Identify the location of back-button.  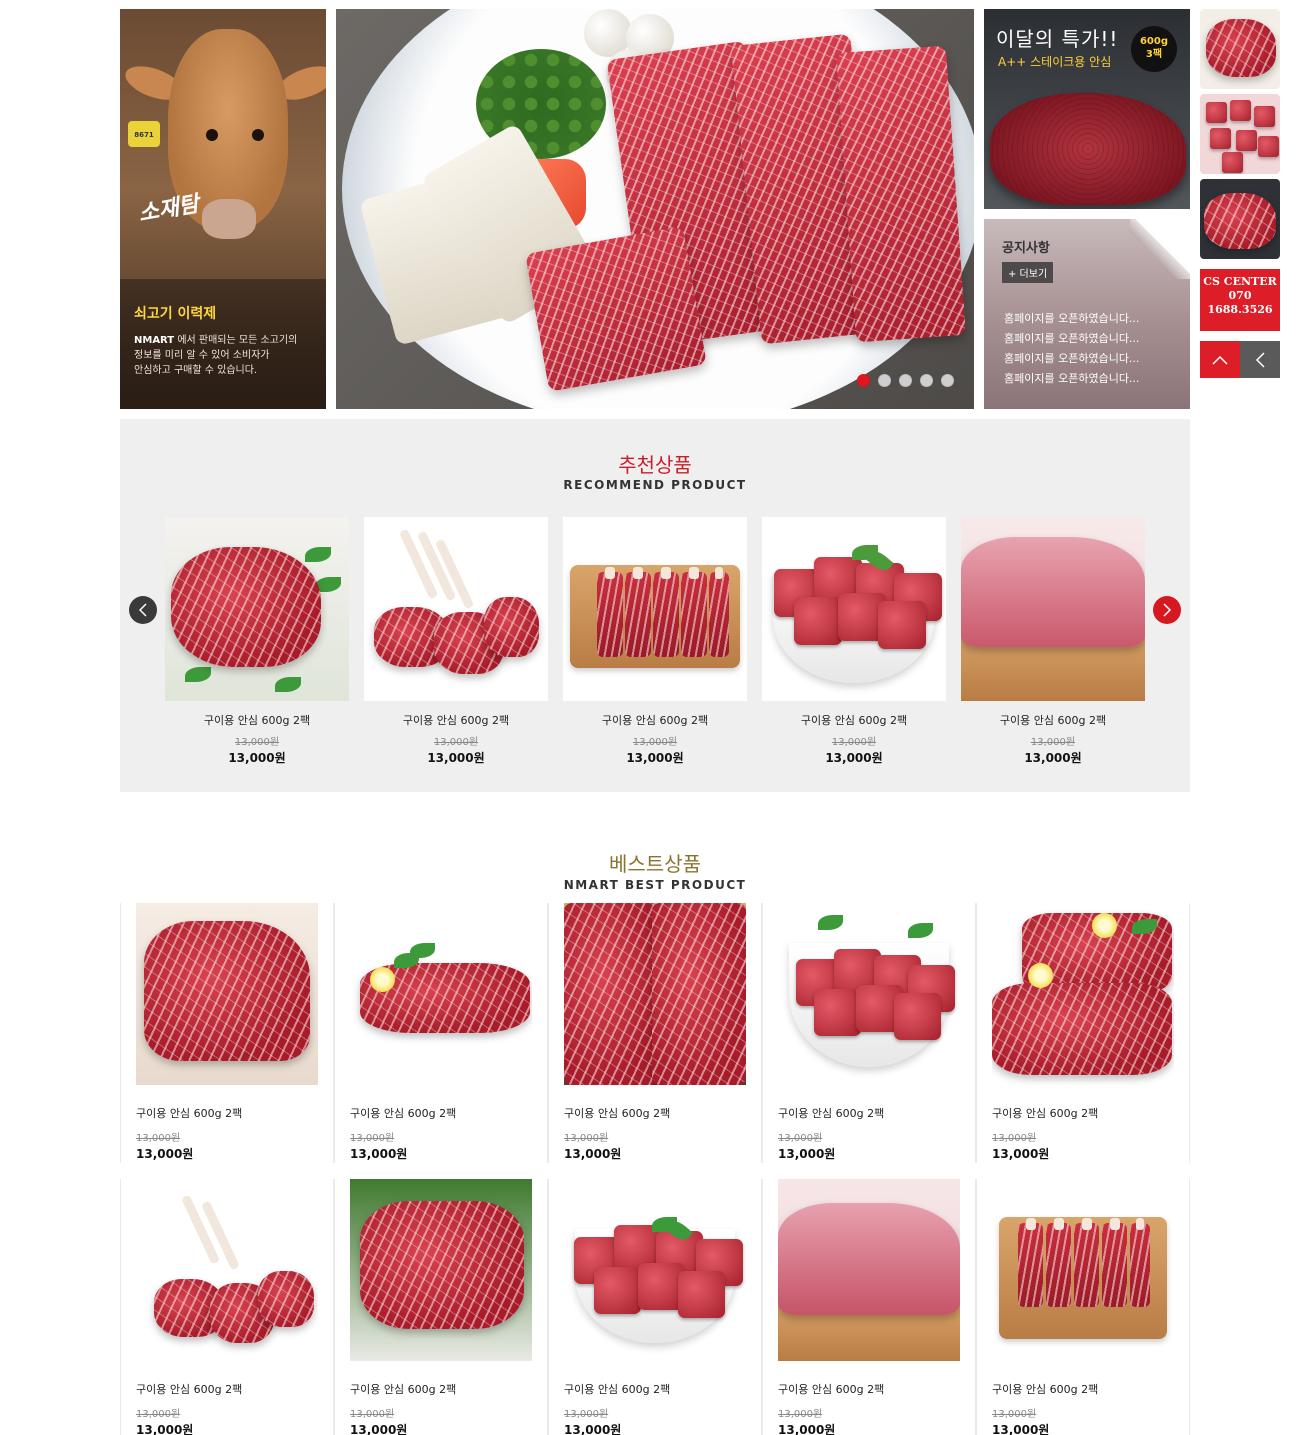
(1260, 359).